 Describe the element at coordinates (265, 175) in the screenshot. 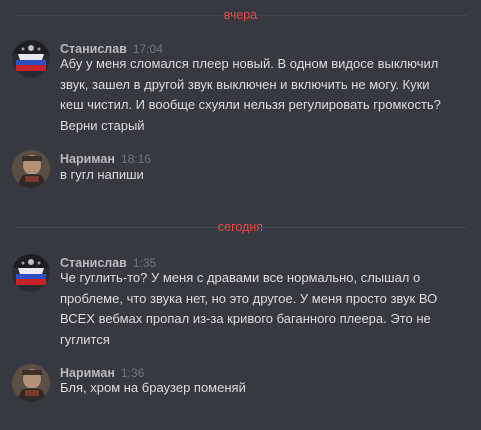

I see `message-content: в гугл напиши` at that location.